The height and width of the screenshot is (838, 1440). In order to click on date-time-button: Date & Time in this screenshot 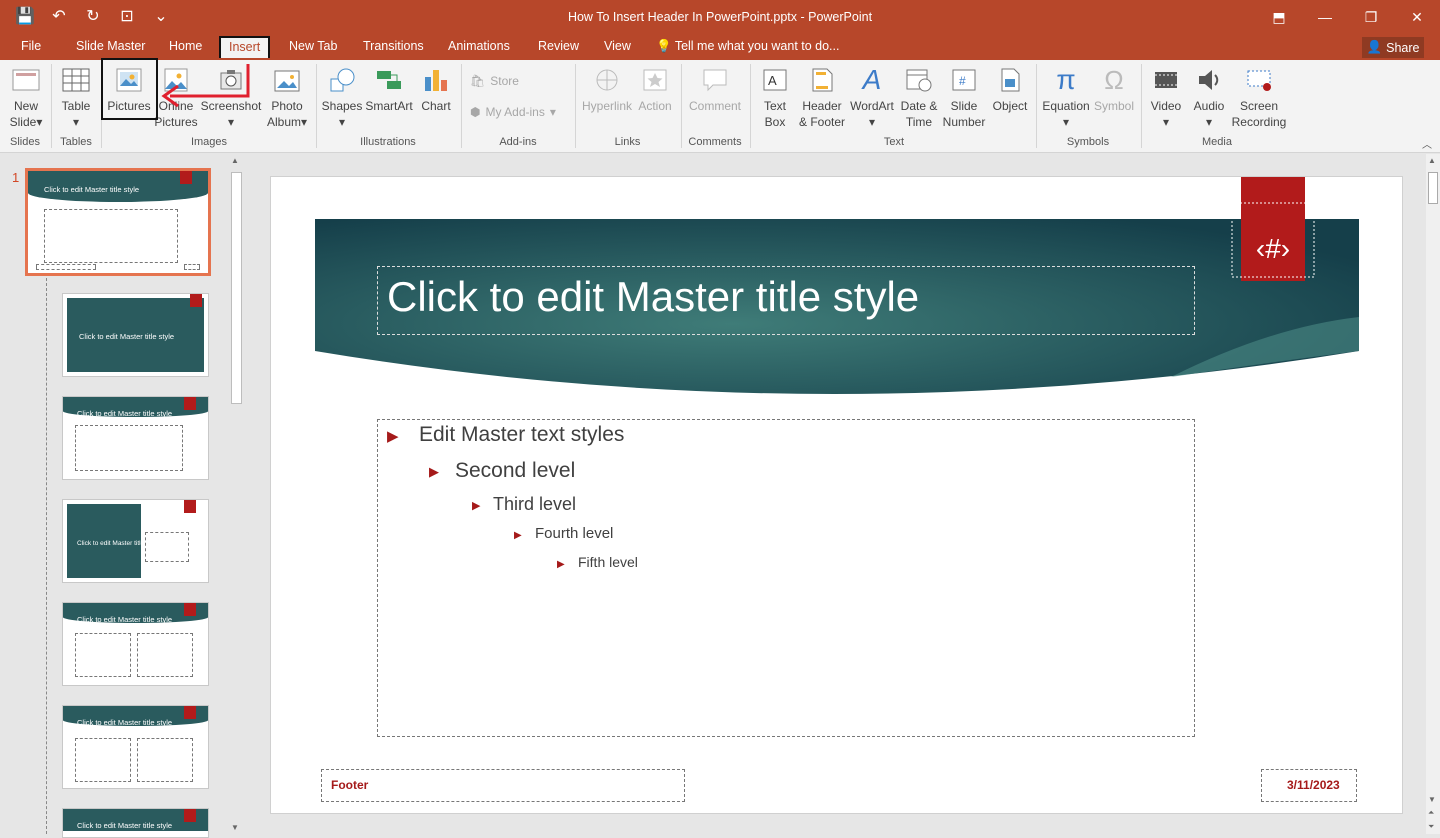, I will do `click(919, 97)`.